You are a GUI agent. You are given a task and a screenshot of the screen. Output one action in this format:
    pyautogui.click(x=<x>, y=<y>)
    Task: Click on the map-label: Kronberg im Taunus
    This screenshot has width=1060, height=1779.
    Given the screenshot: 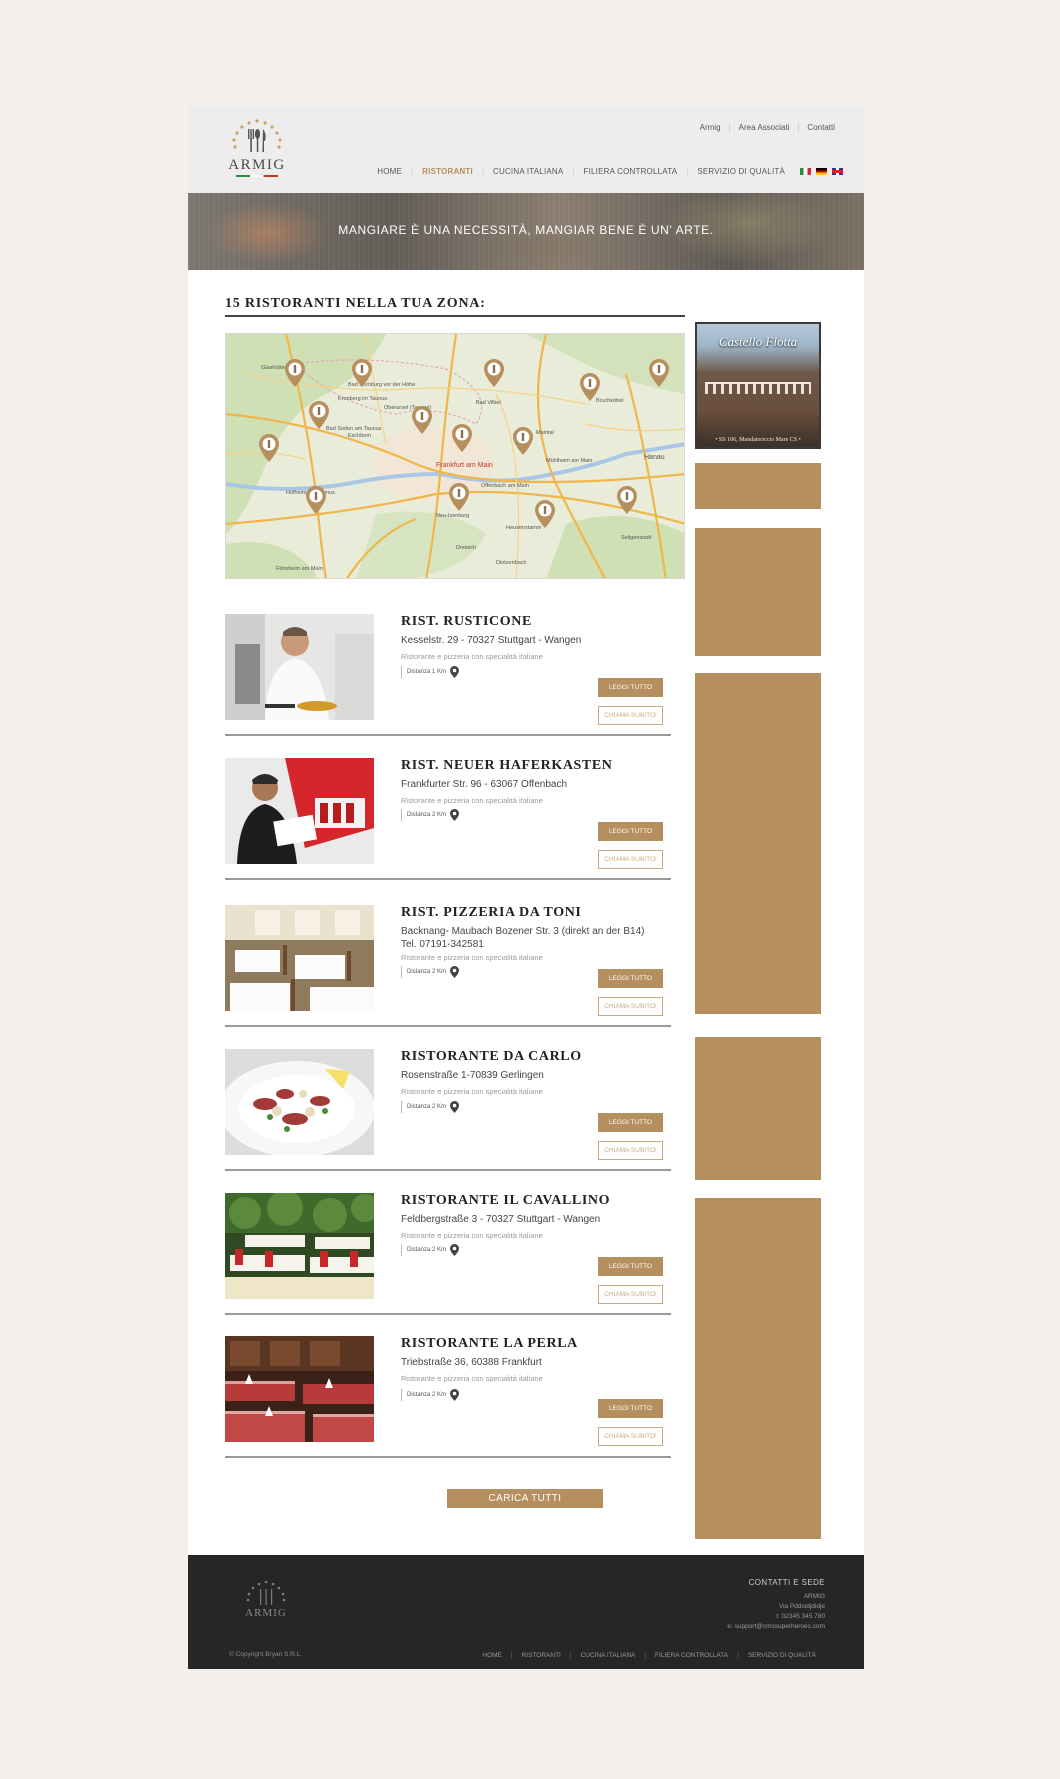 What is the action you would take?
    pyautogui.click(x=362, y=399)
    